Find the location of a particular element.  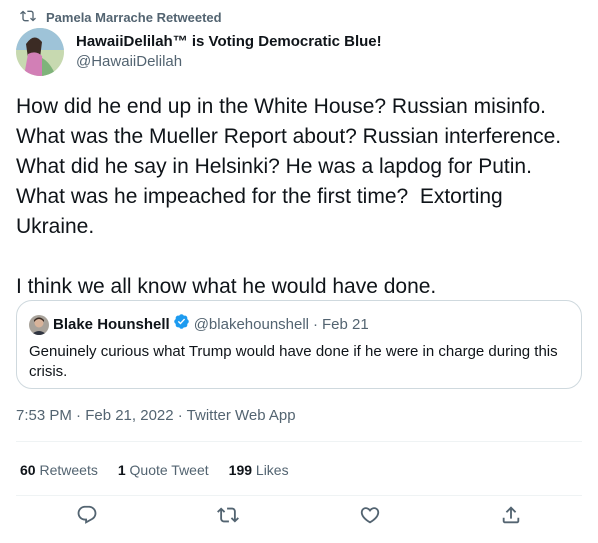

retweeted-by-label: Pamela Marrache Retweeted is located at coordinates (134, 17).